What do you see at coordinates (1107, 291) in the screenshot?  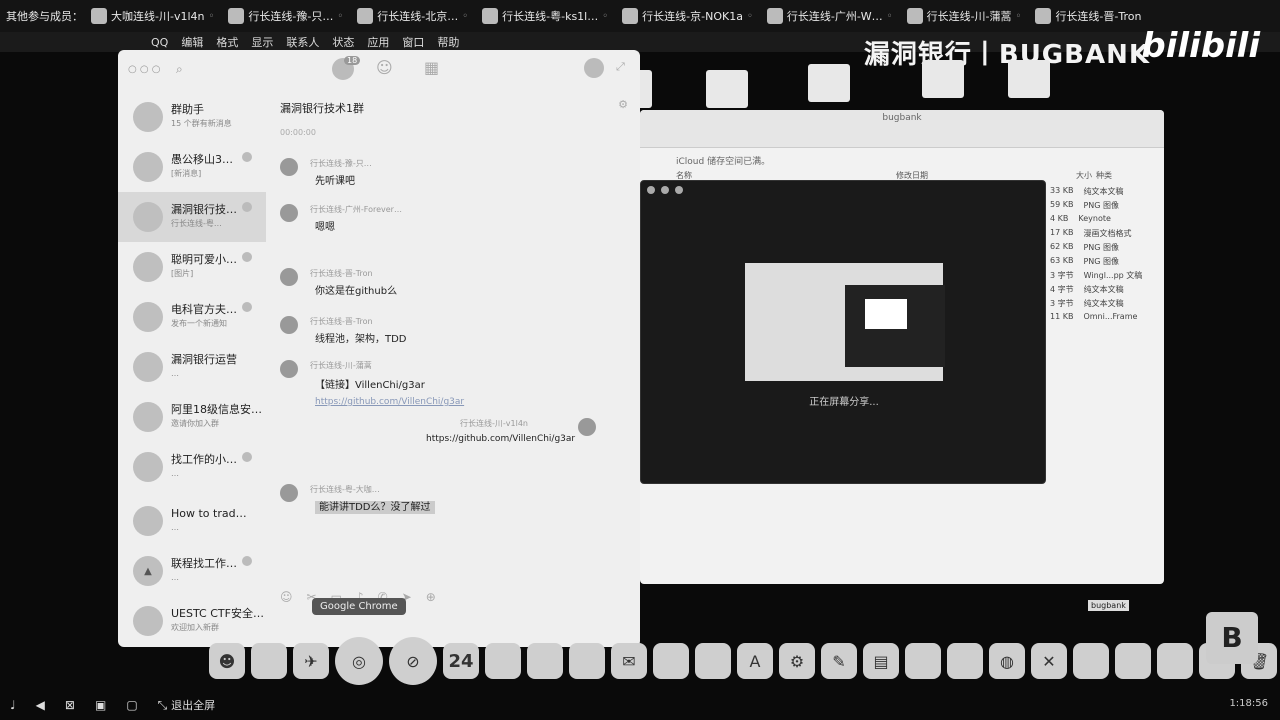 I see `file-row: 4 字节 纯文本文稿` at bounding box center [1107, 291].